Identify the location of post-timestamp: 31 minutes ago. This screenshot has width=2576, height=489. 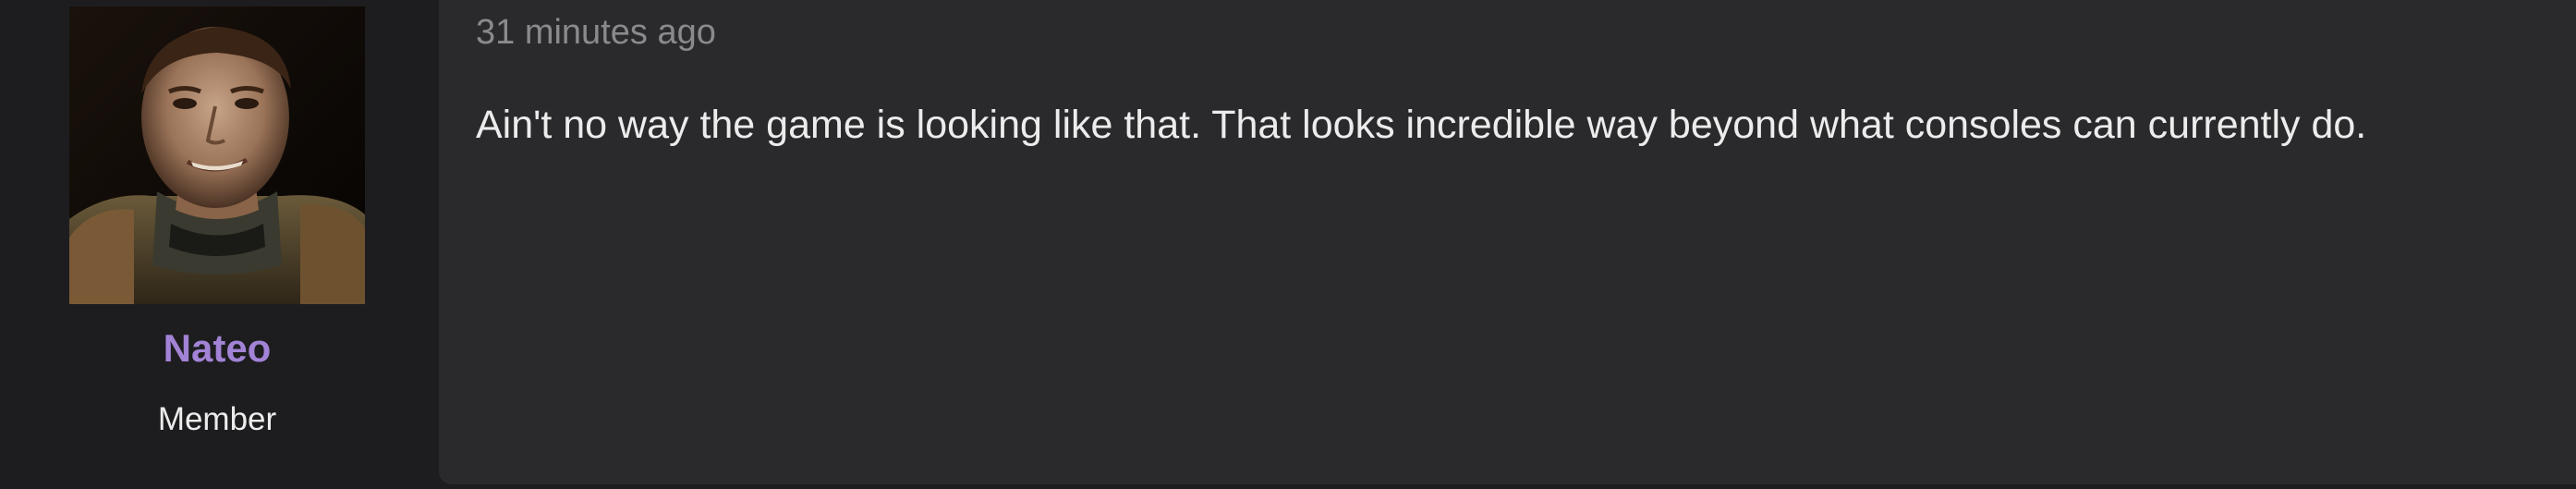
(596, 33).